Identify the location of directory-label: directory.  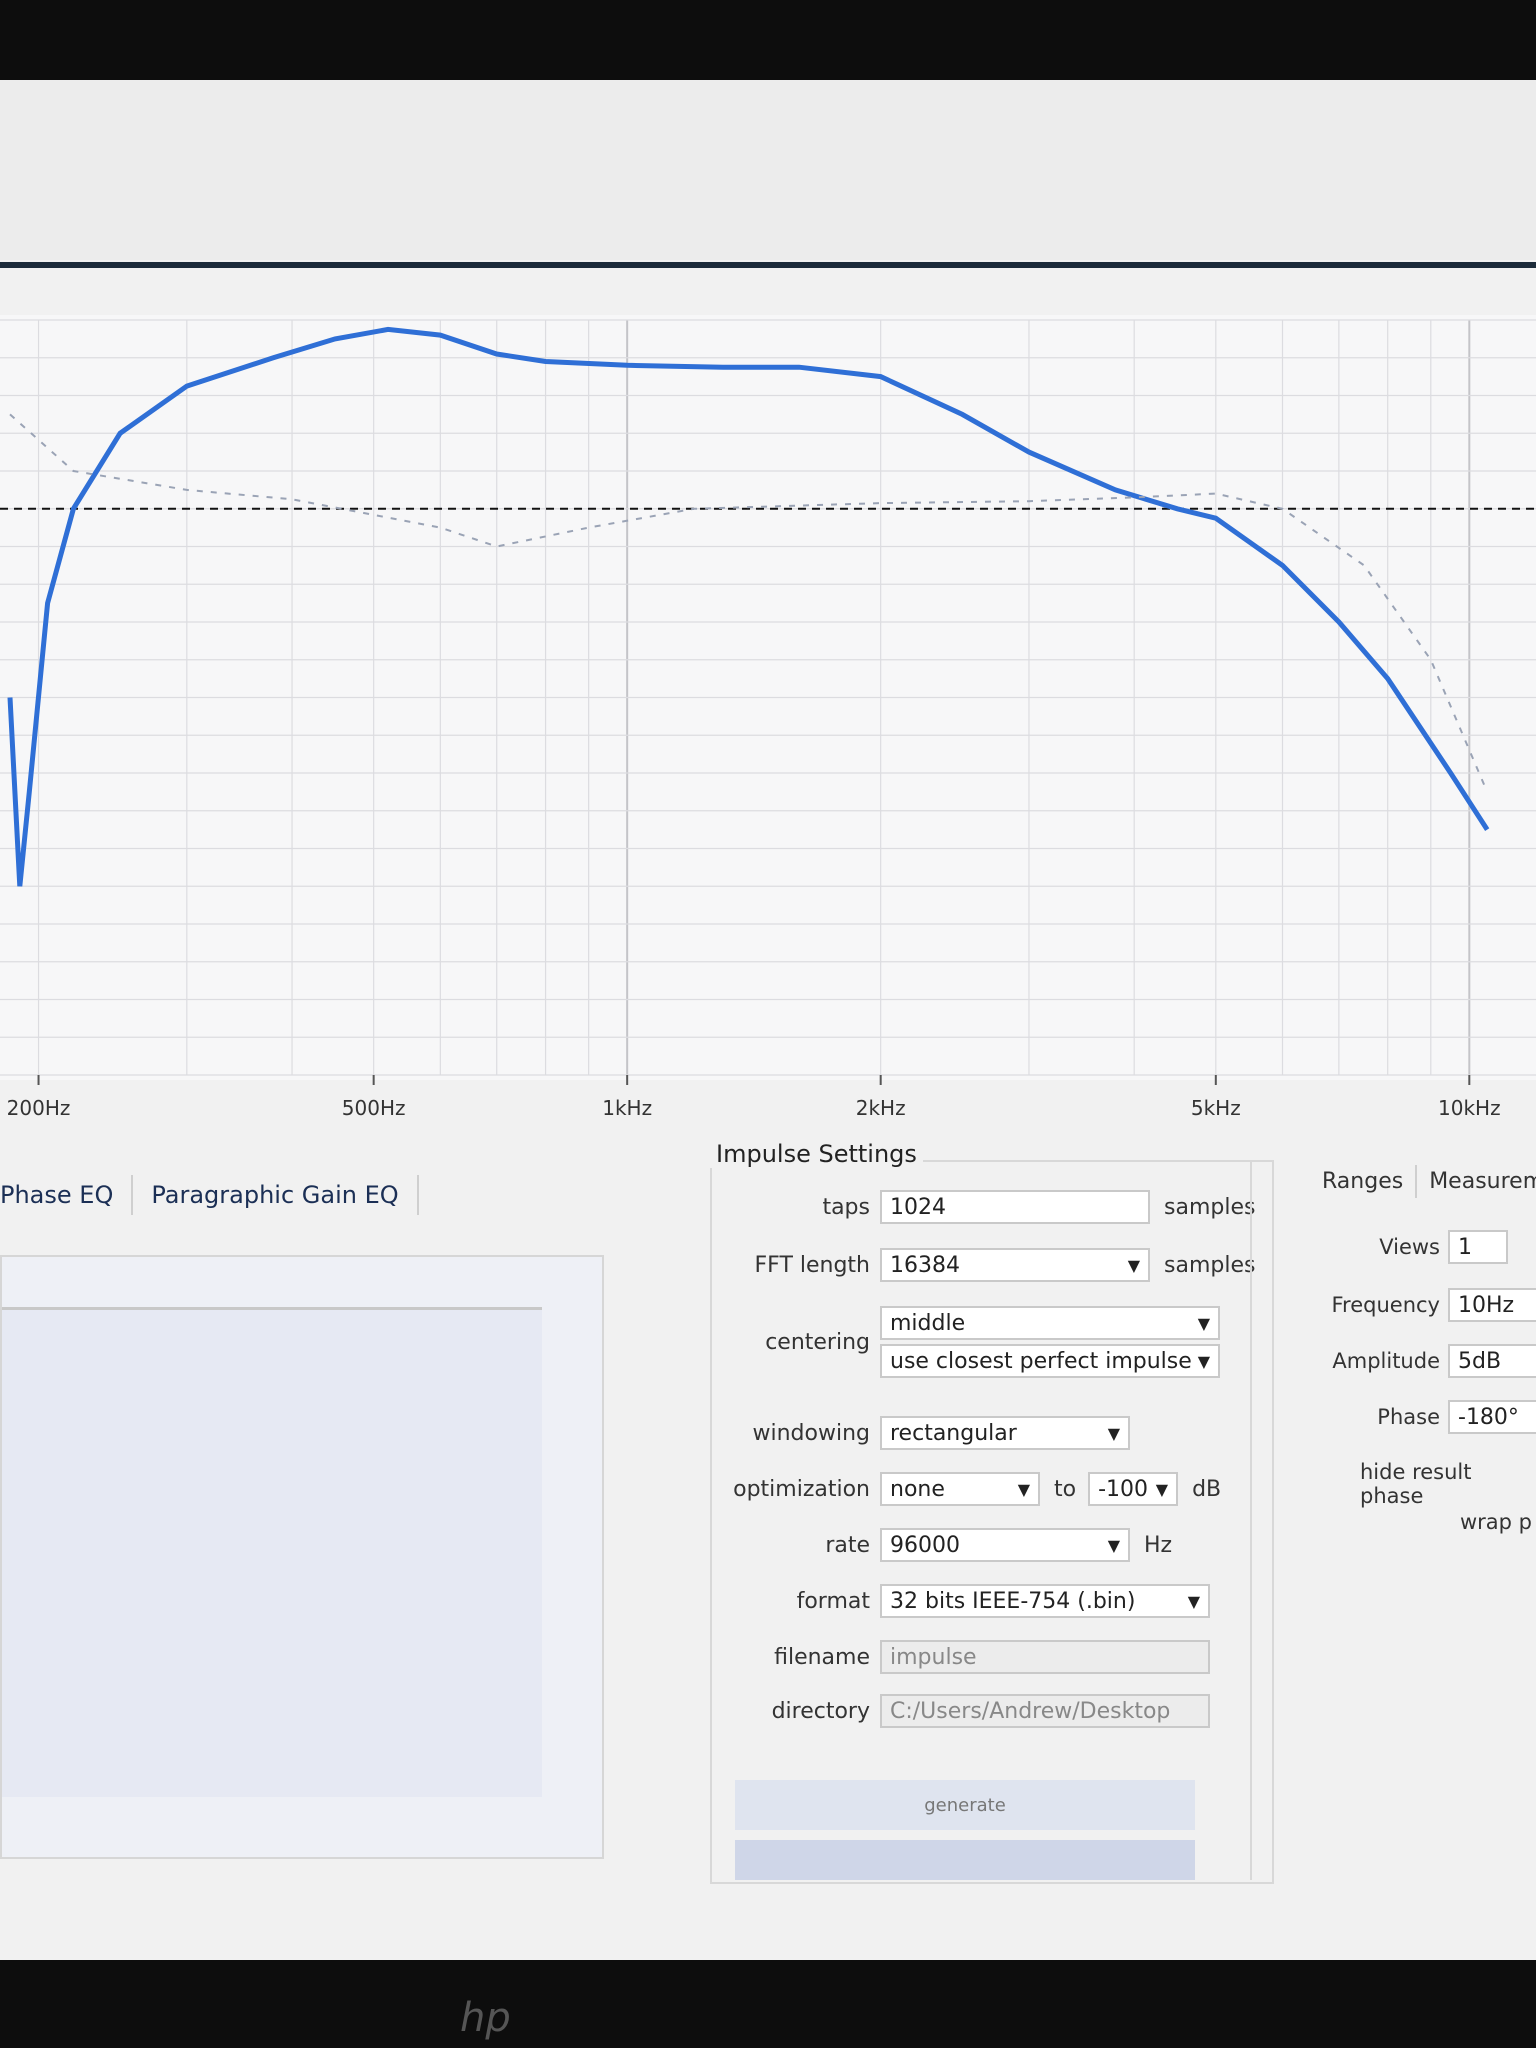
(820, 1711).